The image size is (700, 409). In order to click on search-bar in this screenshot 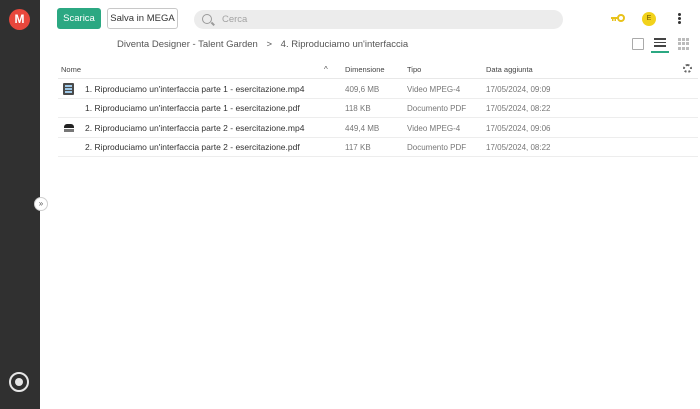, I will do `click(378, 19)`.